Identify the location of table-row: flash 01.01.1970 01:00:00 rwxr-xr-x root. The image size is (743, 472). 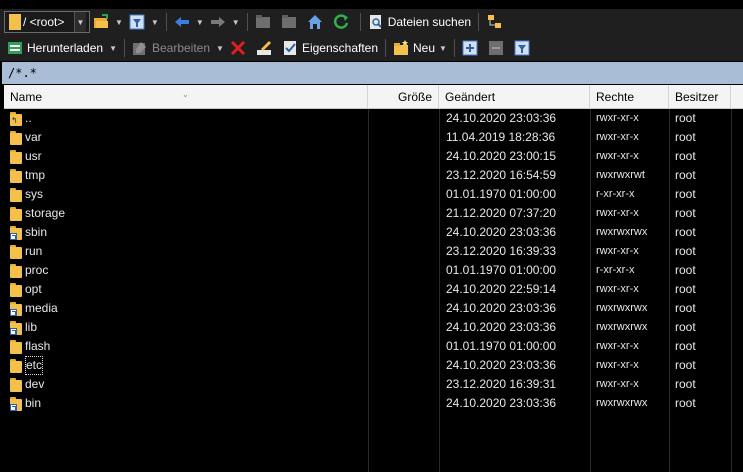
(373, 346).